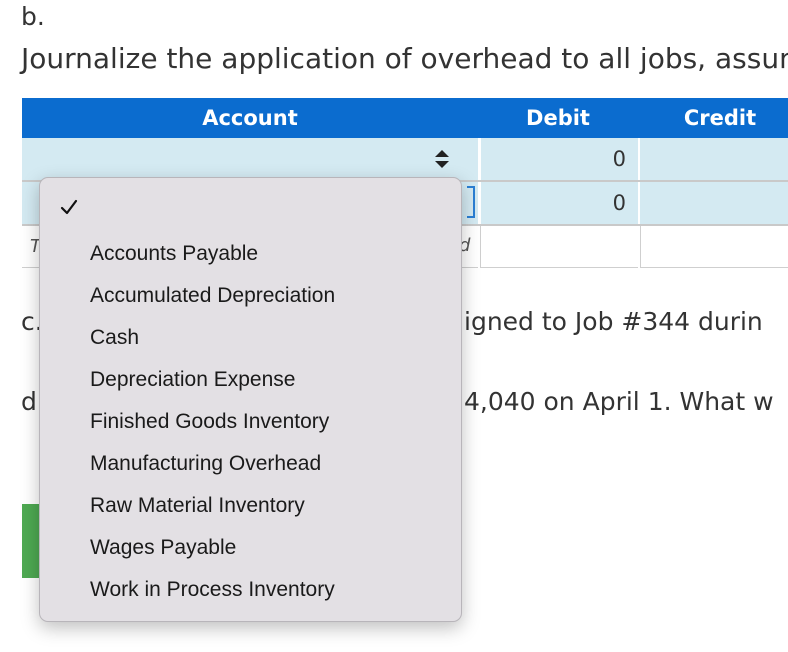 This screenshot has height=652, width=788. What do you see at coordinates (114, 338) in the screenshot?
I see `dropdown-option-cash: Cash` at bounding box center [114, 338].